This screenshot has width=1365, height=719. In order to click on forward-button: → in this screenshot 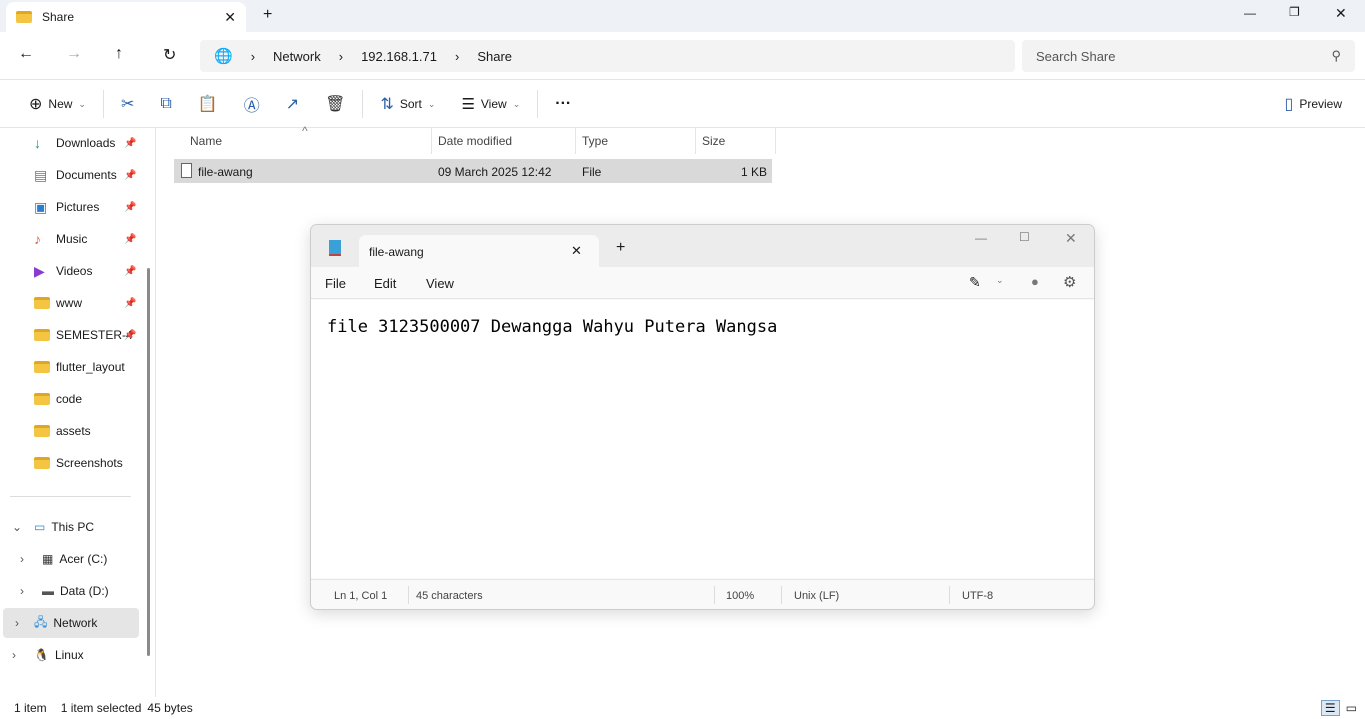, I will do `click(74, 54)`.